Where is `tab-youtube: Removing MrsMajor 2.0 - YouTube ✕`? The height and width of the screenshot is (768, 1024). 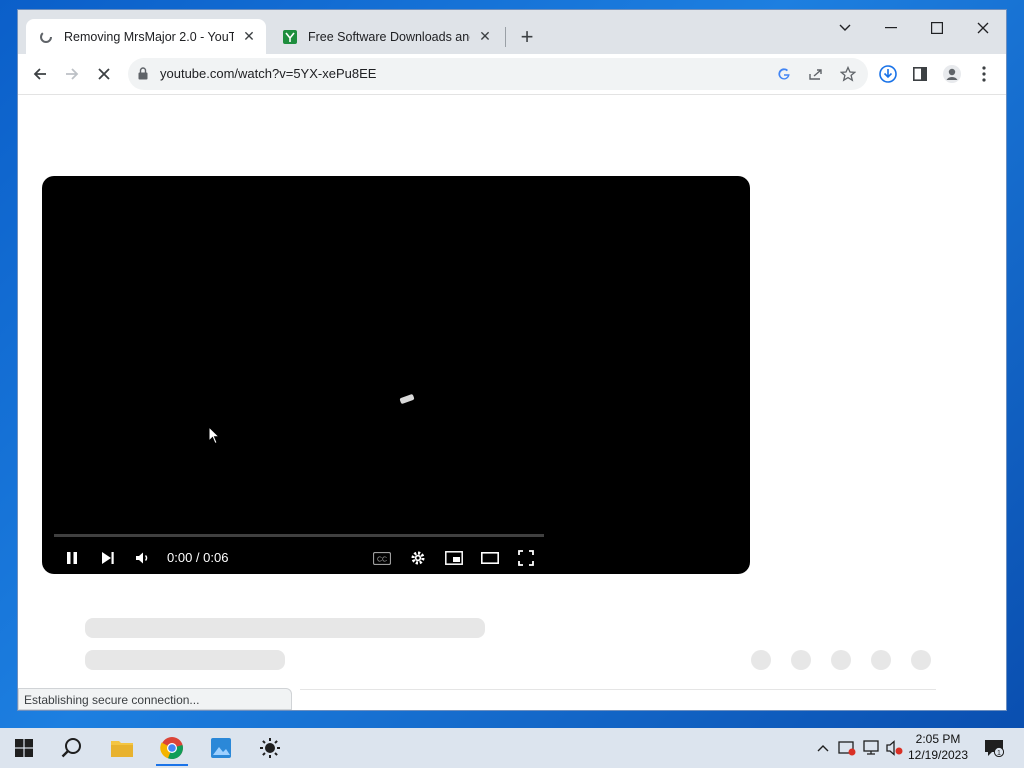
tab-youtube: Removing MrsMajor 2.0 - YouTube ✕ is located at coordinates (146, 36).